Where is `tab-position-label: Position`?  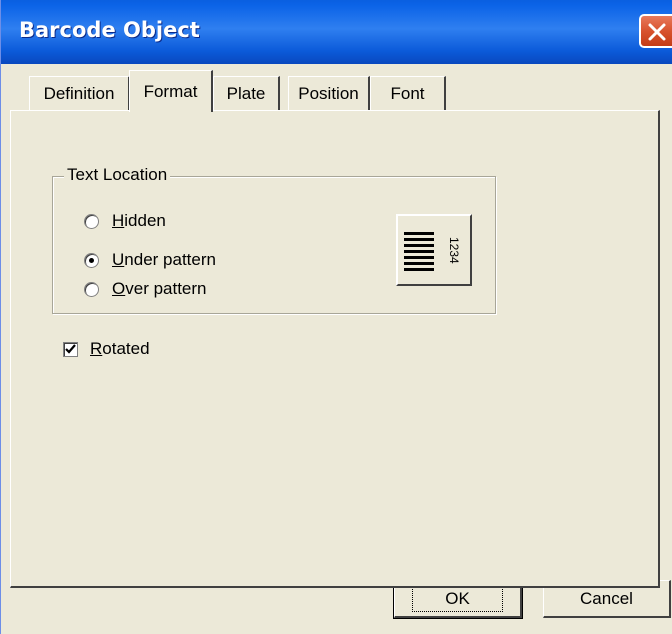
tab-position-label: Position is located at coordinates (328, 93).